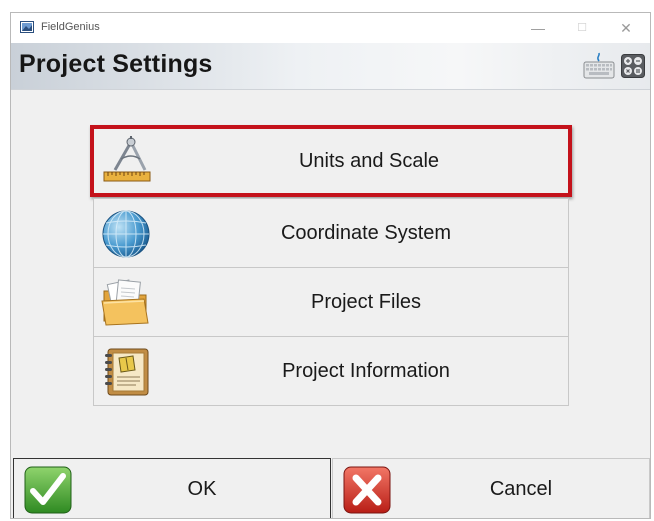  What do you see at coordinates (367, 490) in the screenshot?
I see `red-x-icon` at bounding box center [367, 490].